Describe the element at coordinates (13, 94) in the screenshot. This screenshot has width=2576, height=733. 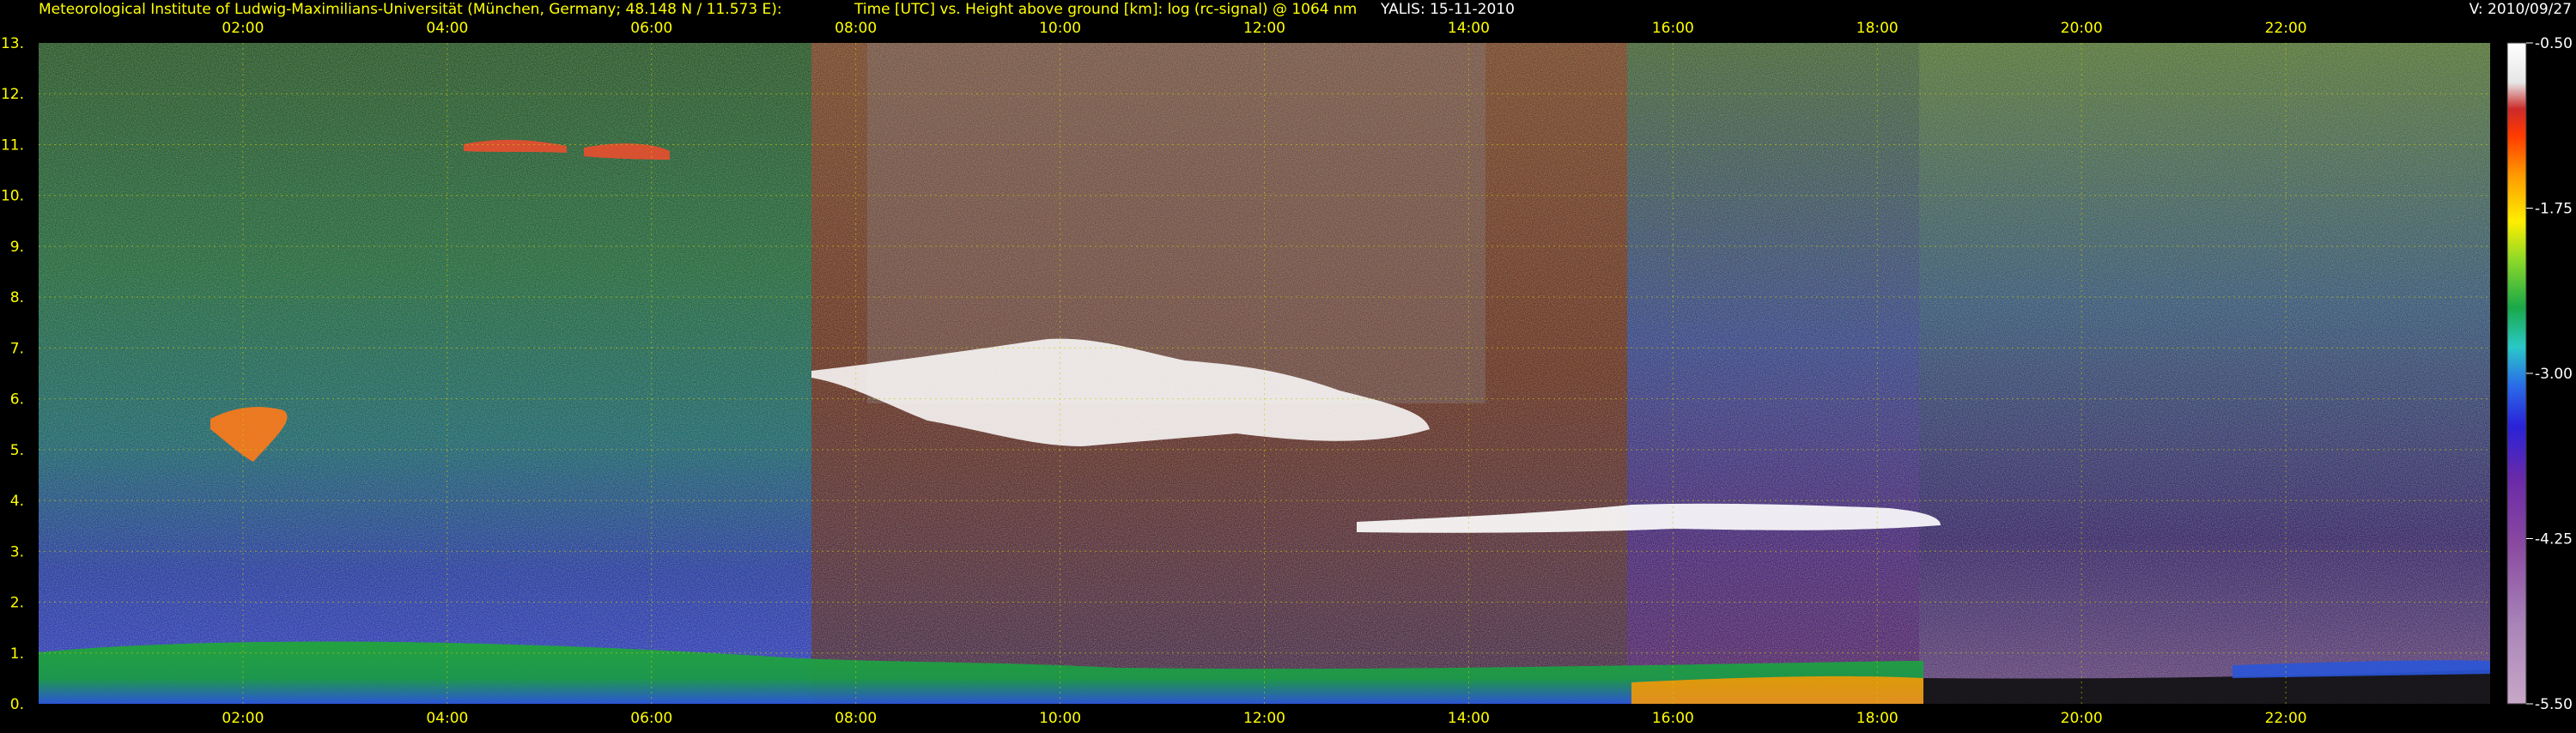
I see `y-tick-label: 12.` at that location.